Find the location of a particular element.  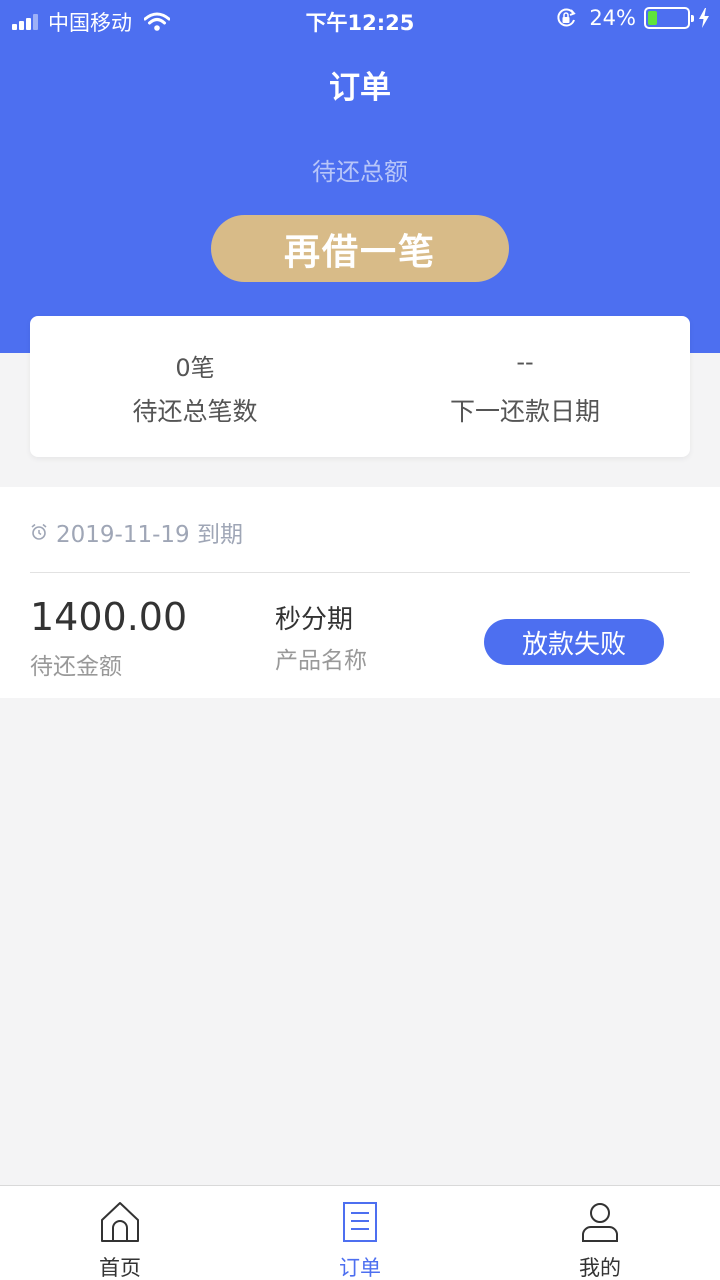

due-date: 2019-11-19 到期 is located at coordinates (149, 535).